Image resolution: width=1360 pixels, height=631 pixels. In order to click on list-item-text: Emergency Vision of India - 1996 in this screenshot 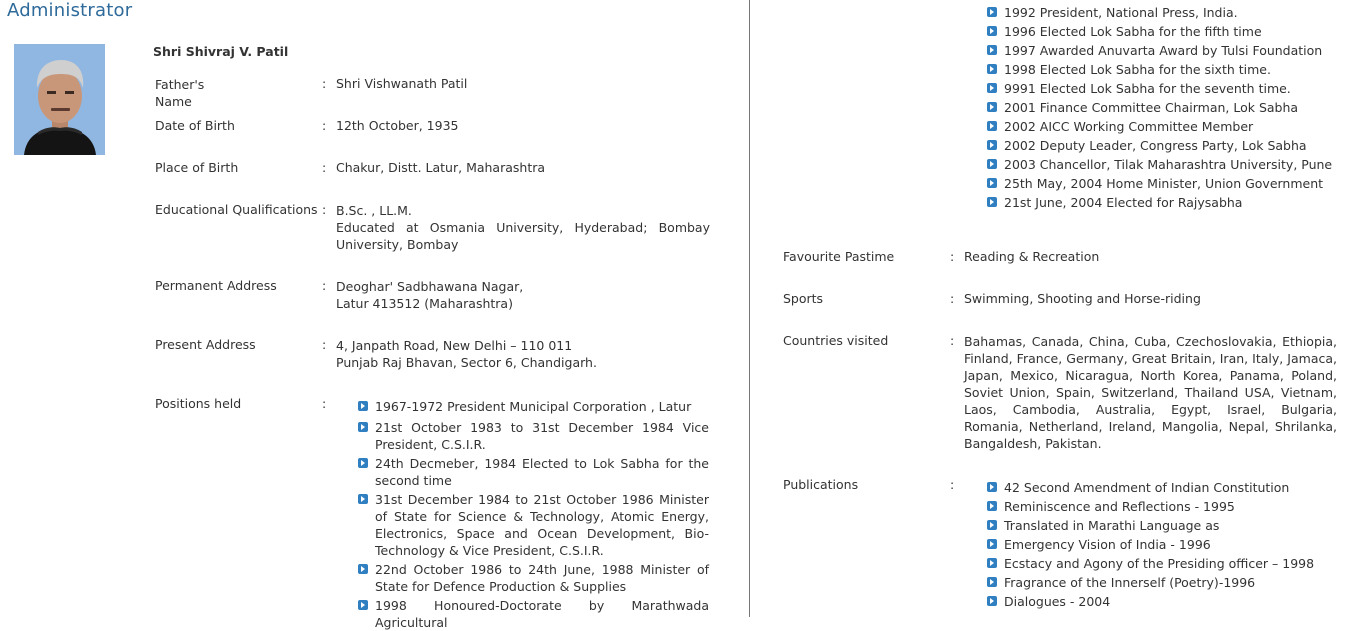, I will do `click(1107, 544)`.